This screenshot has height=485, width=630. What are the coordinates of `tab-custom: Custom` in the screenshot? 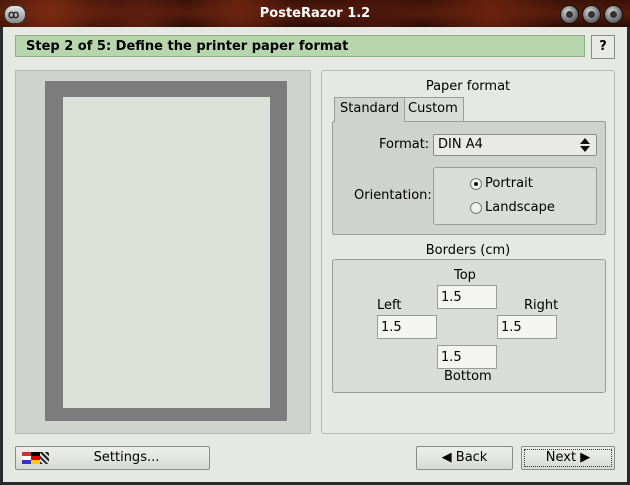 It's located at (433, 109).